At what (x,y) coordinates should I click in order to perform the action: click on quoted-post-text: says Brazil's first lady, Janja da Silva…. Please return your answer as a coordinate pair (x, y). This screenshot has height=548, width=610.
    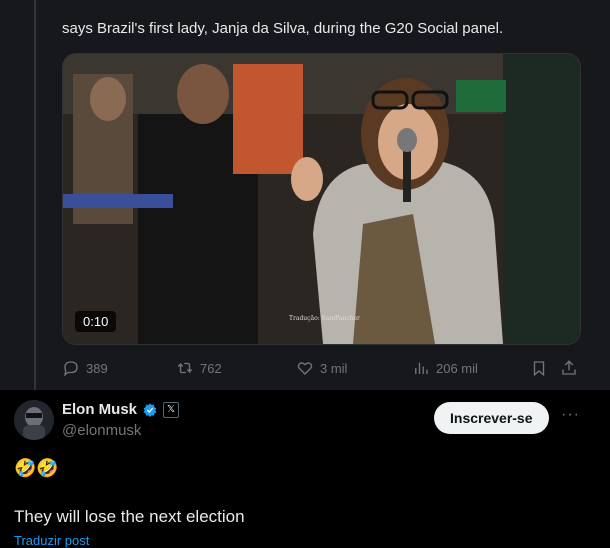
    Looking at the image, I should click on (283, 28).